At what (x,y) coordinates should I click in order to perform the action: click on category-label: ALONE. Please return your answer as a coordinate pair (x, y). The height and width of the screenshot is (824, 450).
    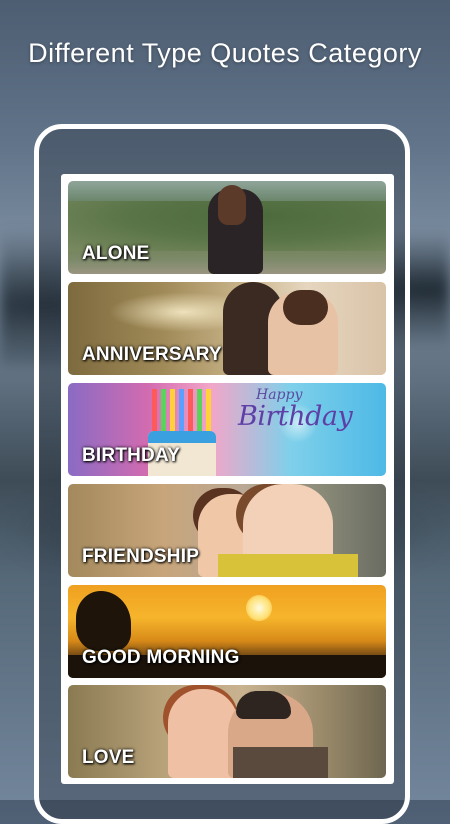
    Looking at the image, I should click on (116, 253).